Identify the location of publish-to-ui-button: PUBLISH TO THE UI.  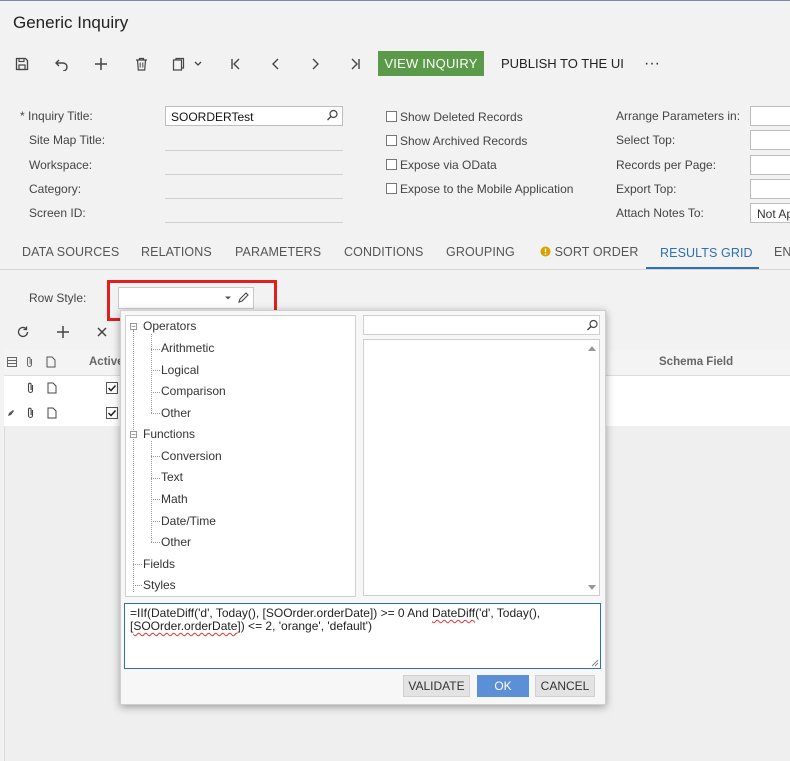
(562, 63).